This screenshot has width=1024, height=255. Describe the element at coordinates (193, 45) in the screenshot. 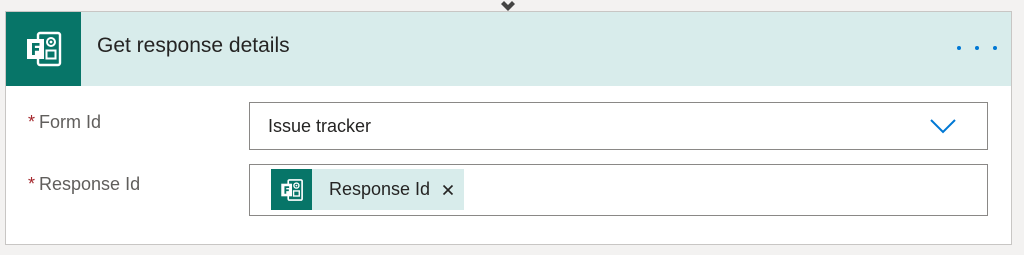

I see `action-title: Get response details` at that location.